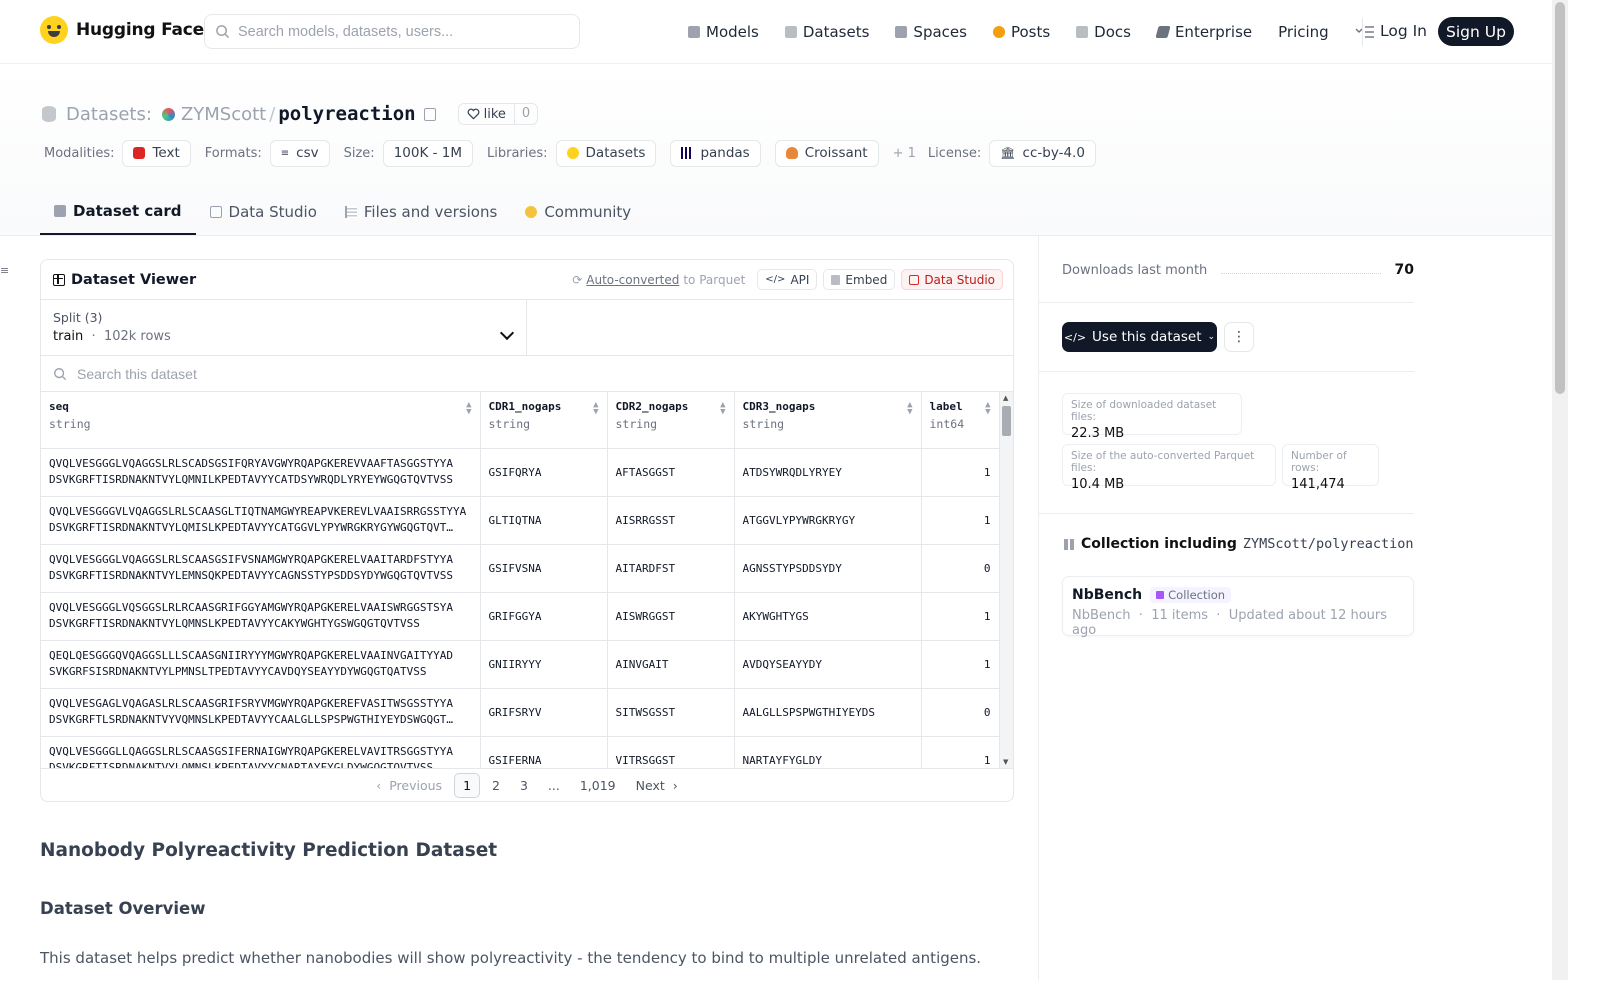 The height and width of the screenshot is (1000, 1600). What do you see at coordinates (787, 279) in the screenshot?
I see `api-button: </> API` at bounding box center [787, 279].